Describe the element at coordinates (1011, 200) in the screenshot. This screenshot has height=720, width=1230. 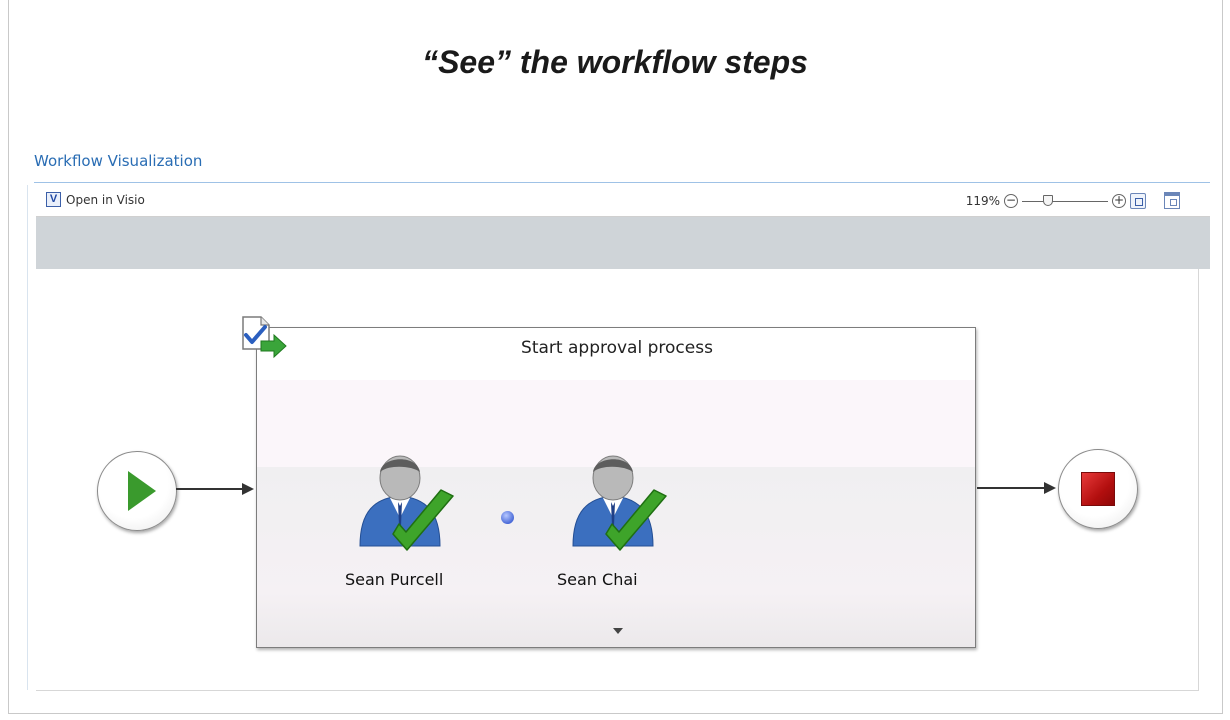
I see `zoom-out-icon: −` at that location.